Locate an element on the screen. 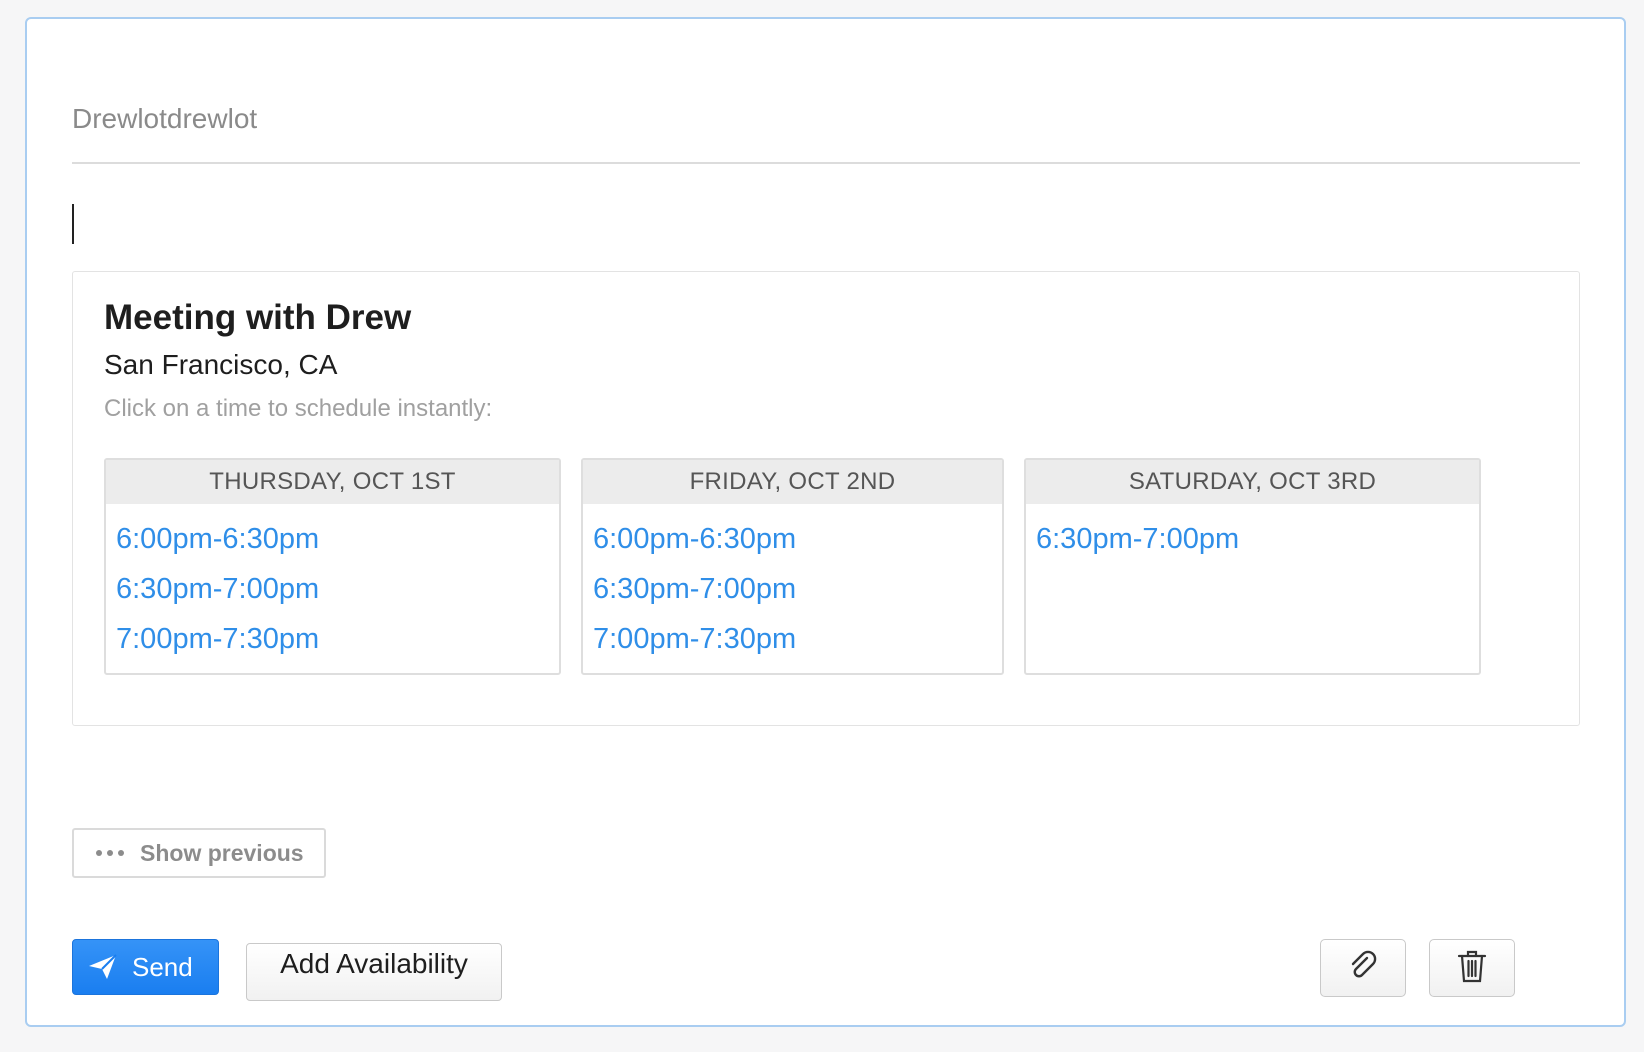 The width and height of the screenshot is (1644, 1052). trash-icon is located at coordinates (1472, 968).